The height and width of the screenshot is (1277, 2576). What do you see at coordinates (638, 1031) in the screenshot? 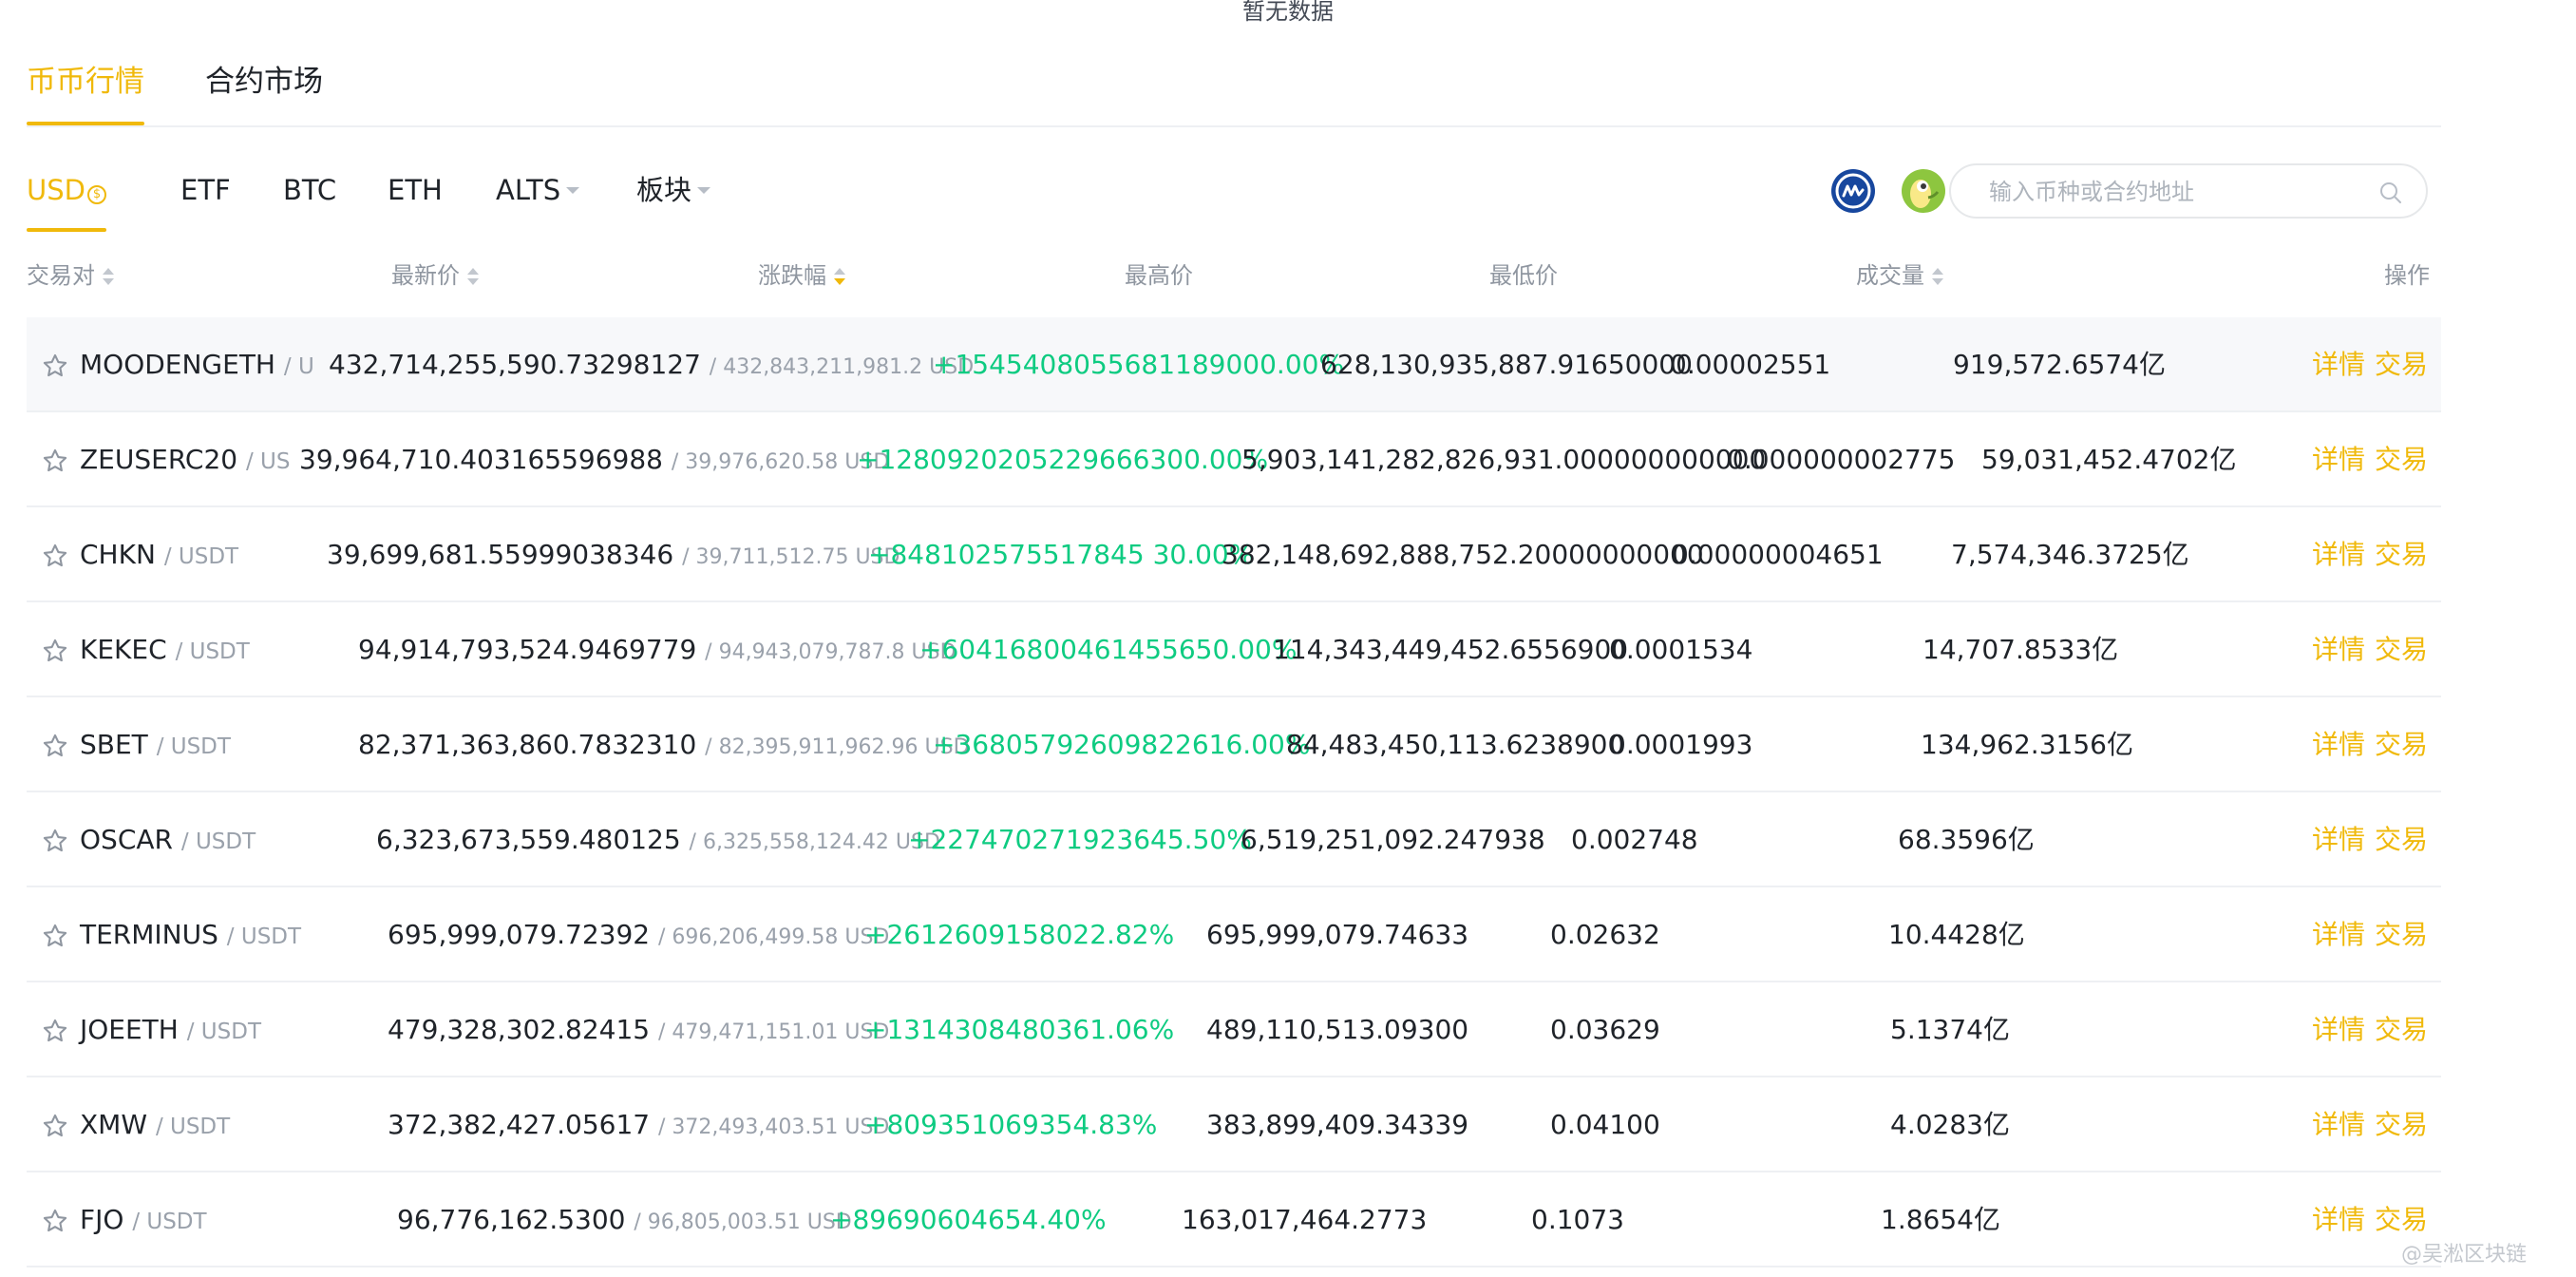
I see `last-price: 479,328,302.82415 / 479,471,151.01 USD` at bounding box center [638, 1031].